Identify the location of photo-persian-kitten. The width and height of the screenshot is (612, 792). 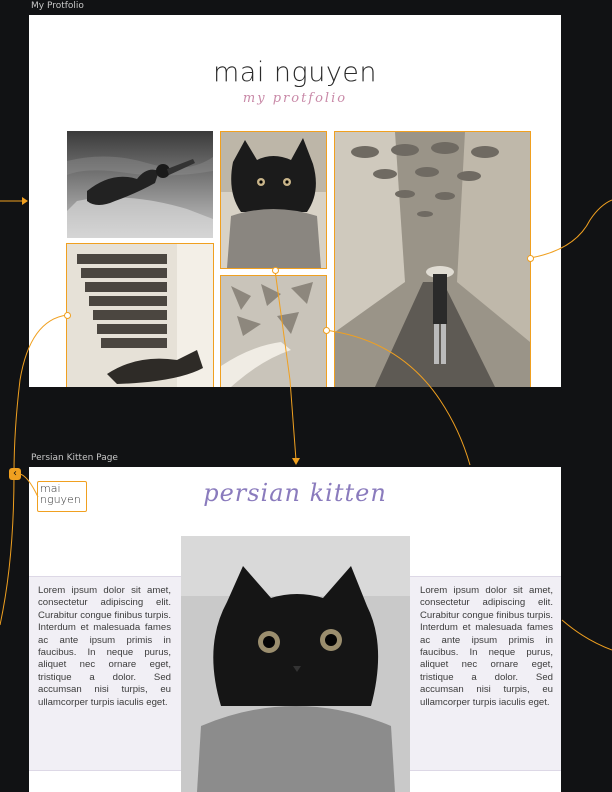
(295, 664).